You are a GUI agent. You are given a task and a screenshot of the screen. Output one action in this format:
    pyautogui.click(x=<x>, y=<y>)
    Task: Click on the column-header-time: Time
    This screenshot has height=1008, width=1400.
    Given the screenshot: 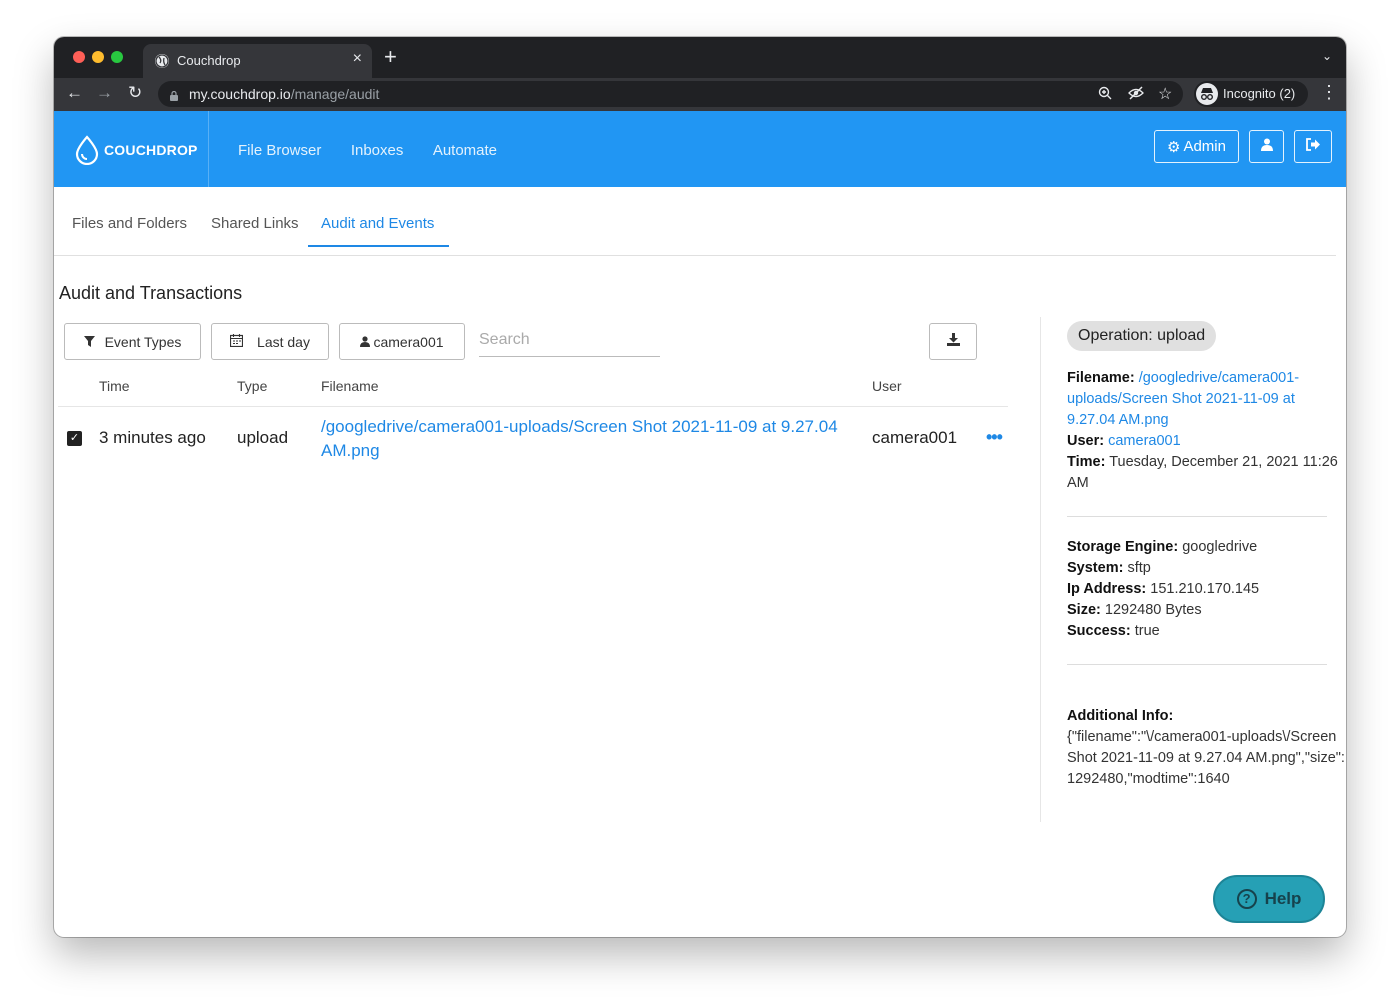 What is the action you would take?
    pyautogui.click(x=114, y=386)
    